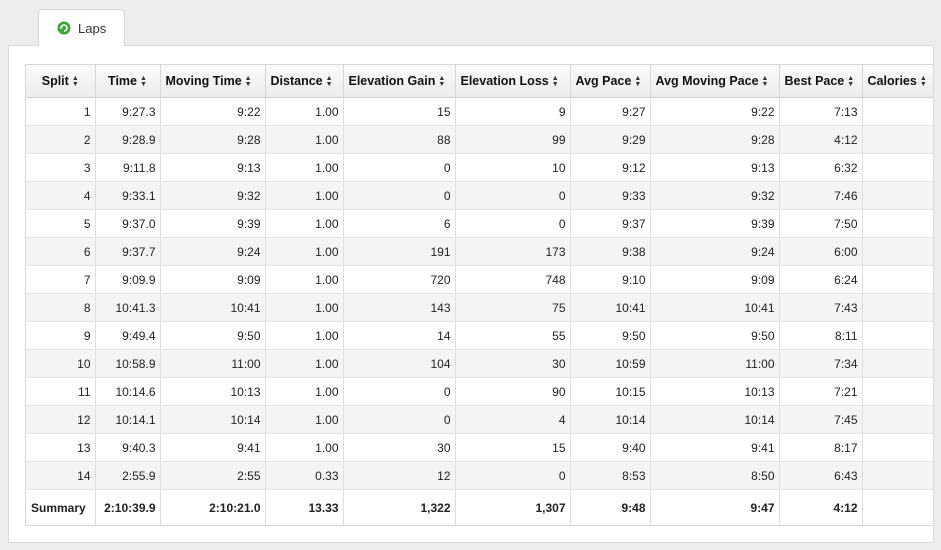 The width and height of the screenshot is (941, 550). What do you see at coordinates (61, 507) in the screenshot?
I see `summary-label: Summary` at bounding box center [61, 507].